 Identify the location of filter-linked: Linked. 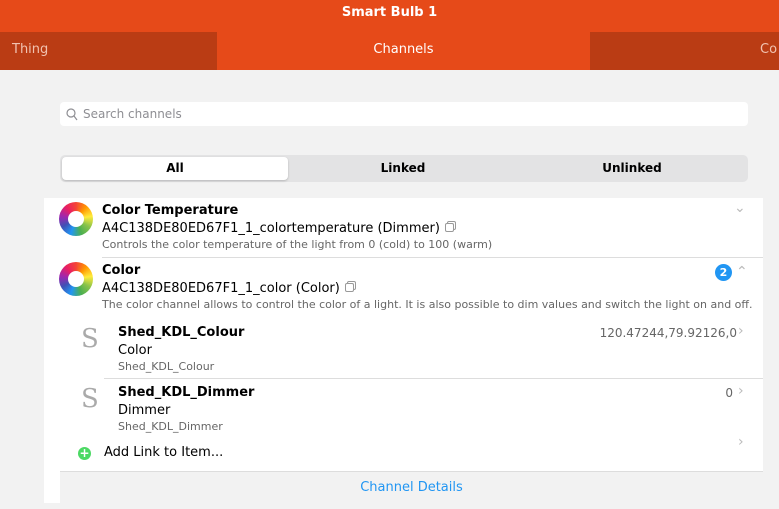
(403, 168).